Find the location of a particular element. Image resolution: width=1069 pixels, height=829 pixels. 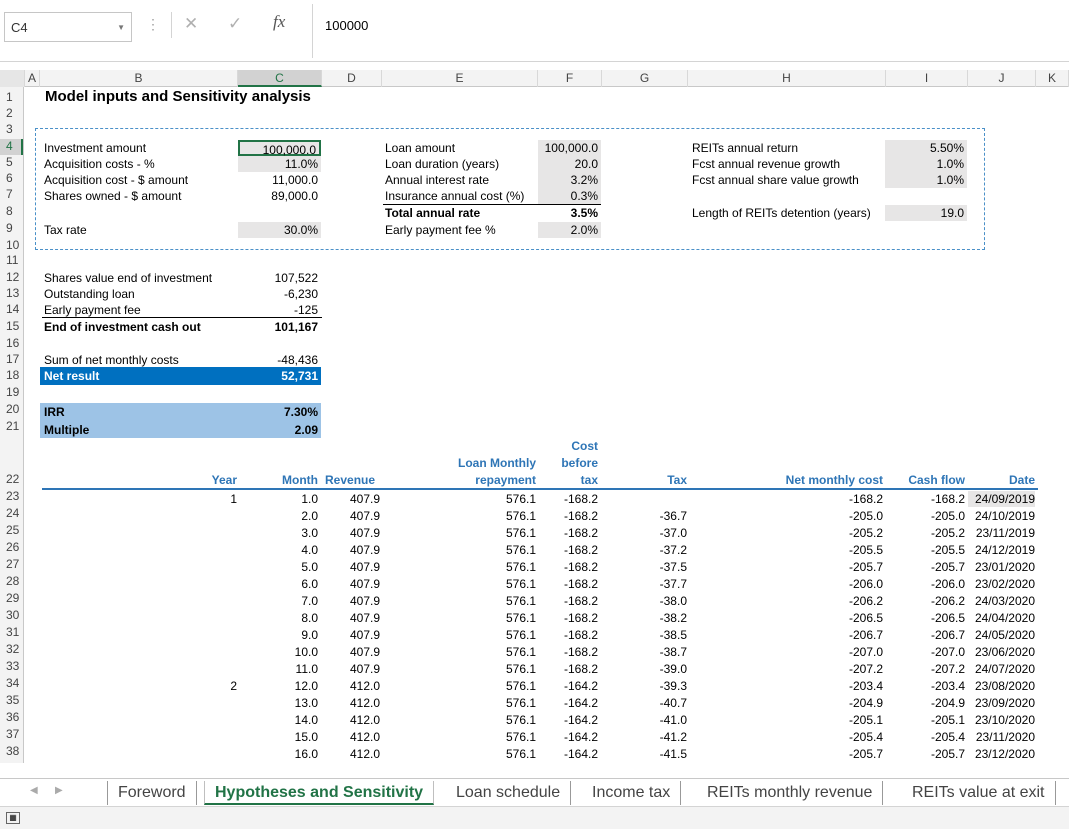

loan-duration-cell: 20.0 is located at coordinates (569, 164).